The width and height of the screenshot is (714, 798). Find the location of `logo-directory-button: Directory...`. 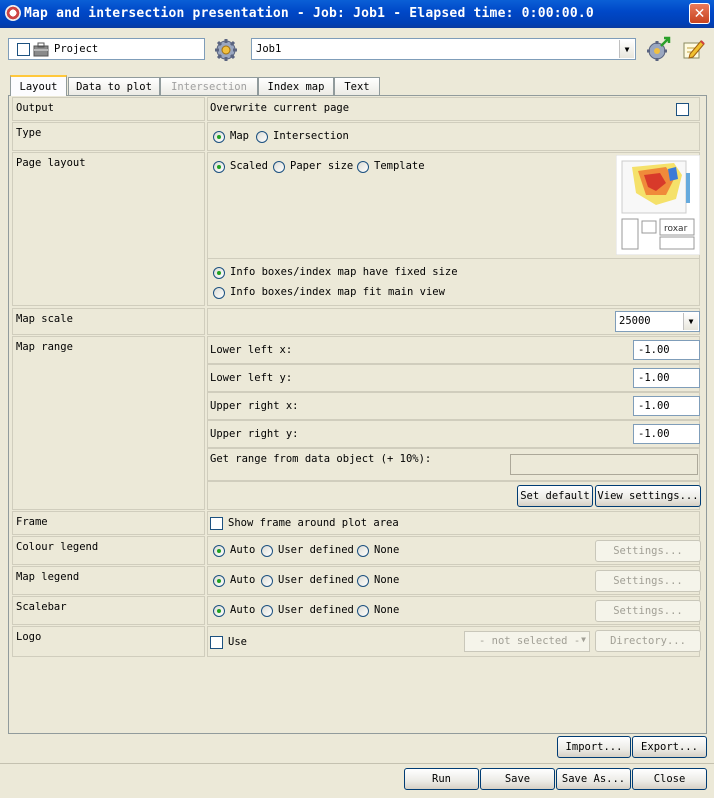

logo-directory-button: Directory... is located at coordinates (648, 641).